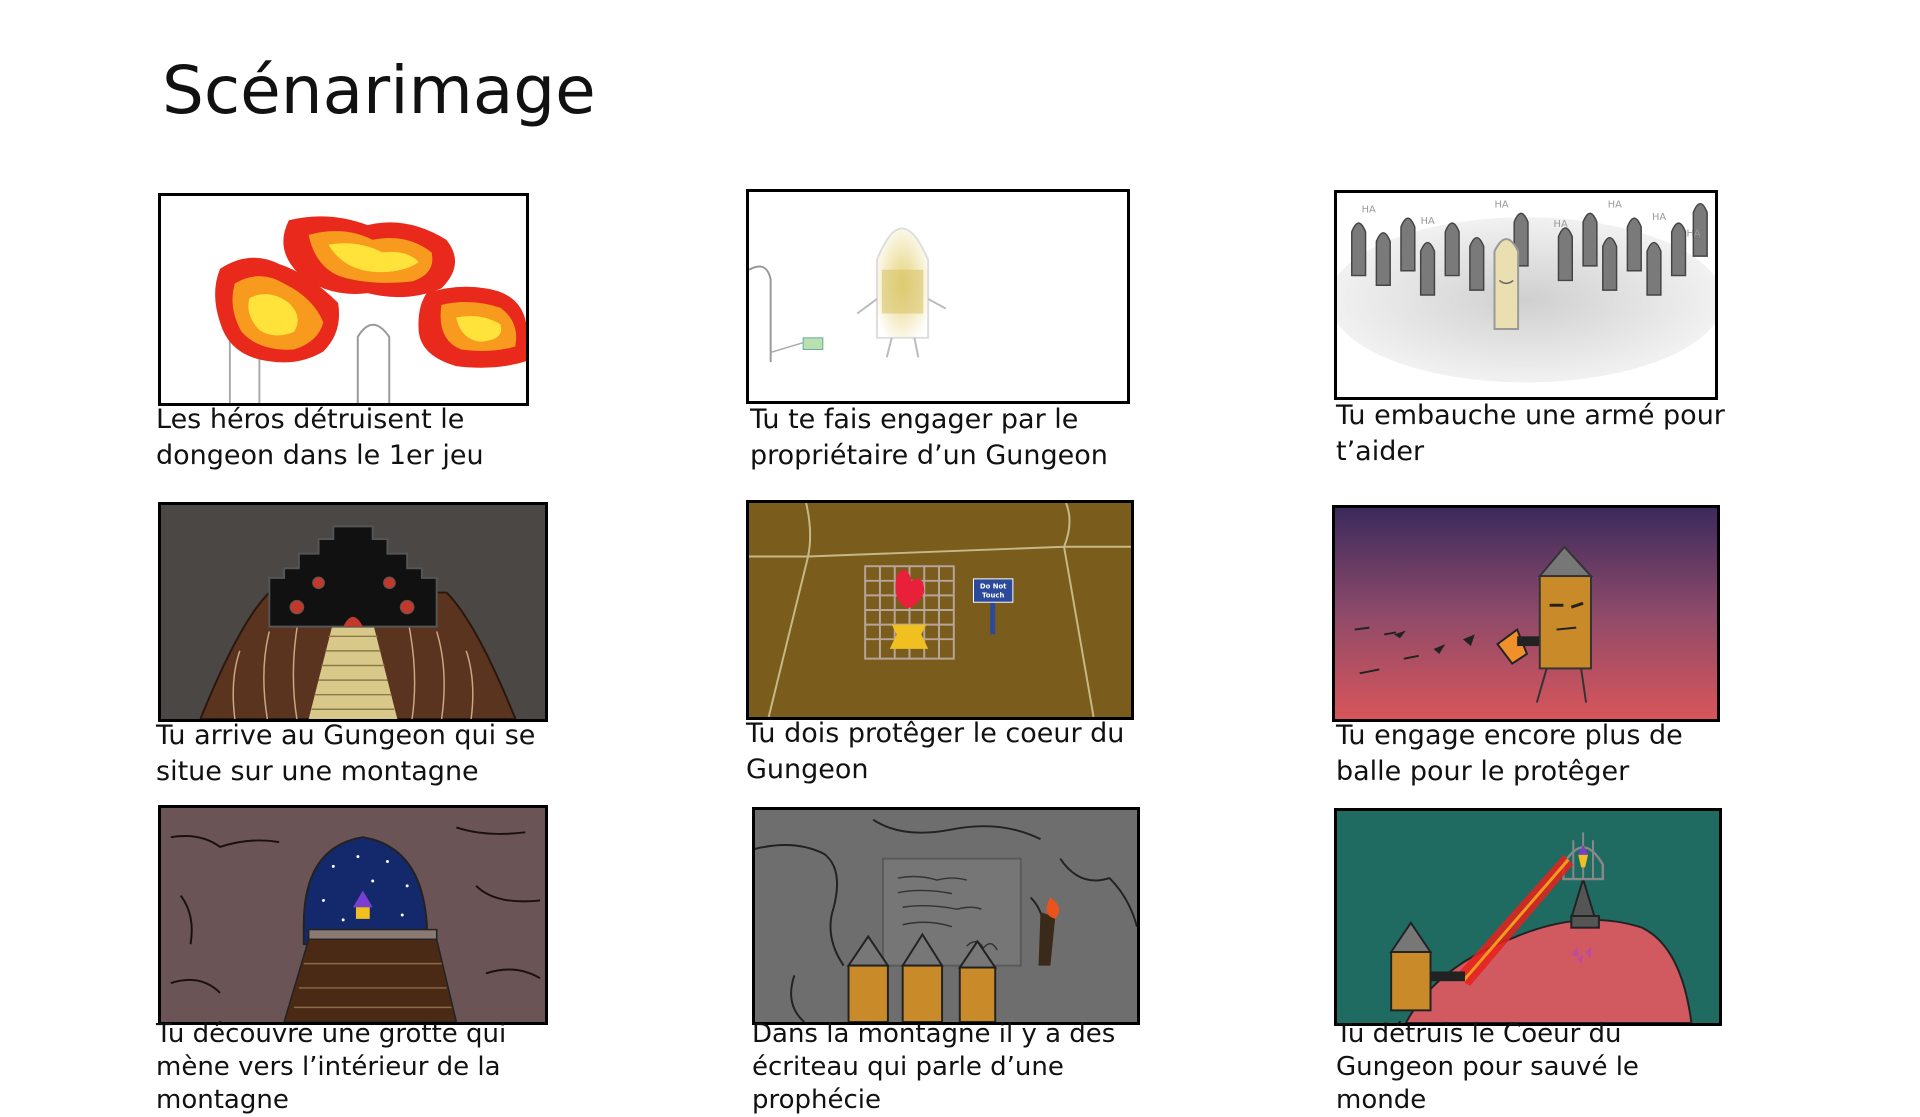 The width and height of the screenshot is (1920, 1117). I want to click on panel-5-caption: Tu dois protêger le coeur du Gungeon, so click(935, 751).